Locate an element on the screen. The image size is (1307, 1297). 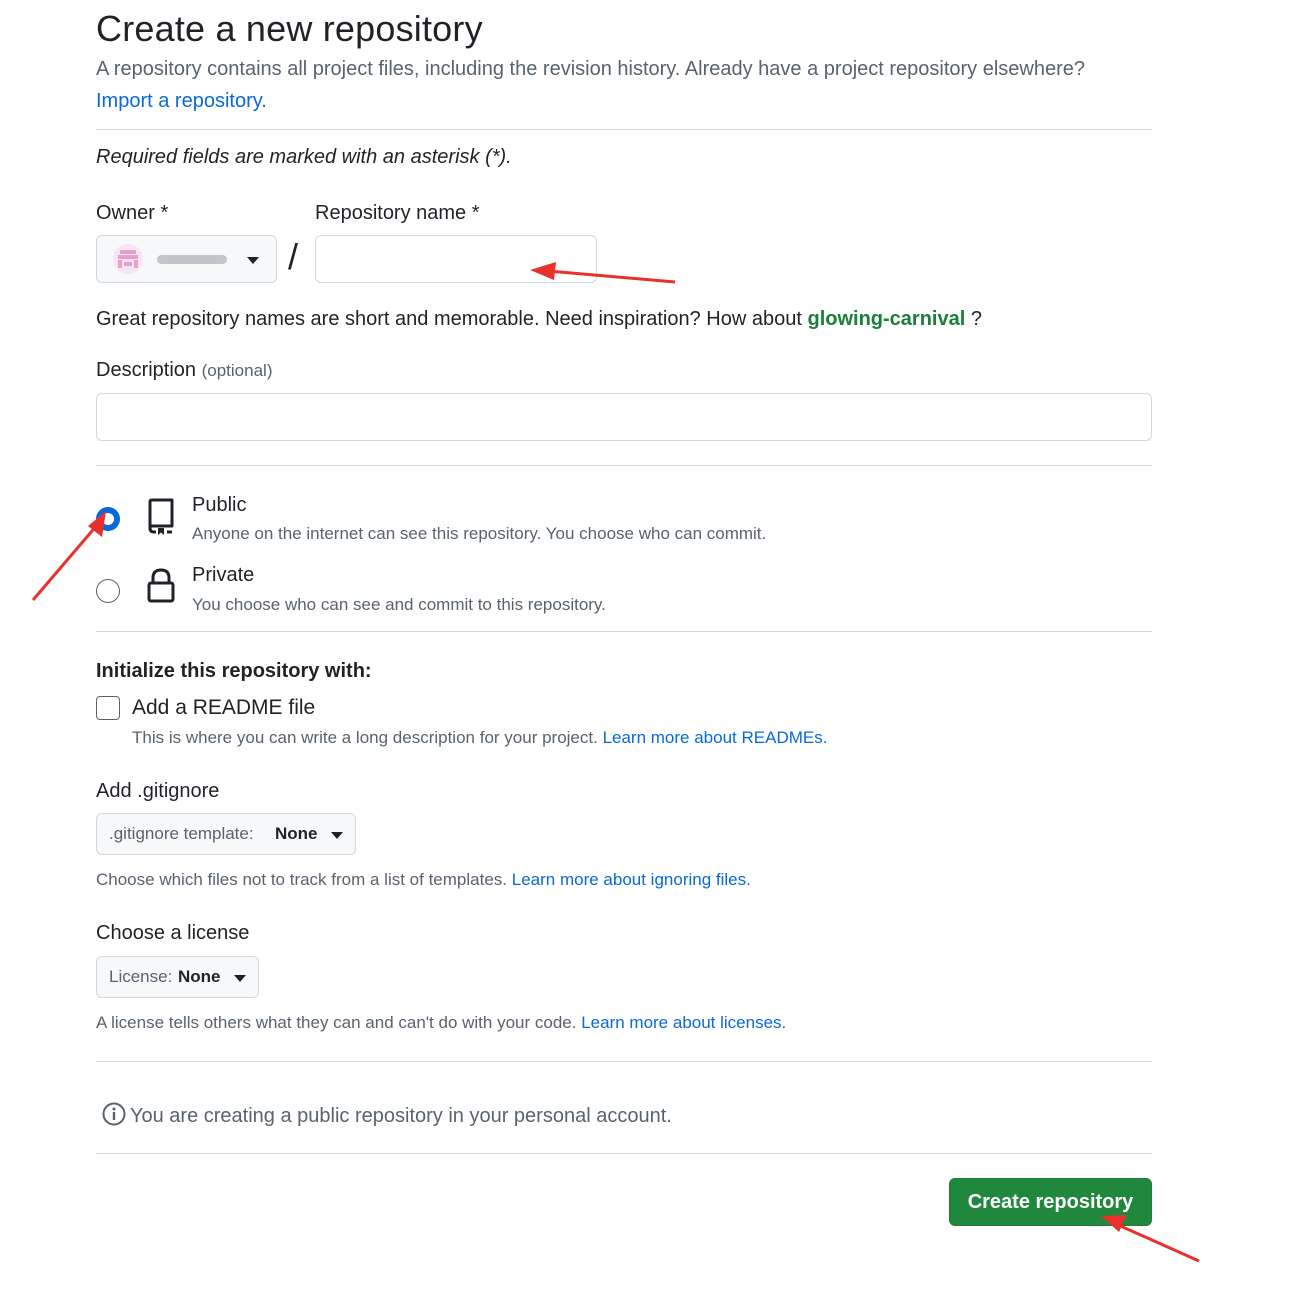
public-option-title: Public is located at coordinates (219, 505).